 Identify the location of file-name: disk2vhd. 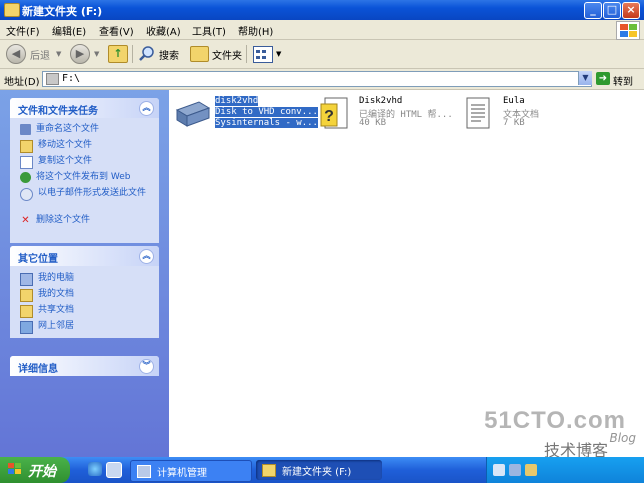
(237, 101).